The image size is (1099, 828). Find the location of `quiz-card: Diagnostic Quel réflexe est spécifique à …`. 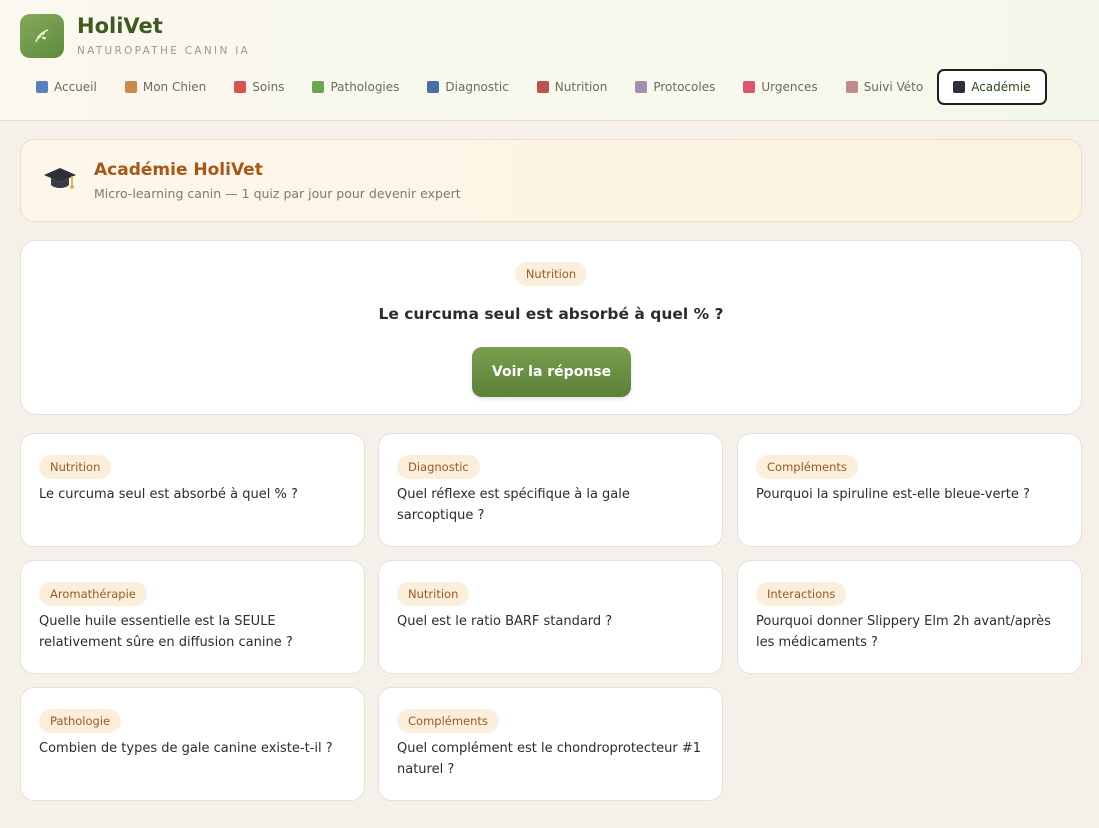

quiz-card: Diagnostic Quel réflexe est spécifique à … is located at coordinates (550, 490).